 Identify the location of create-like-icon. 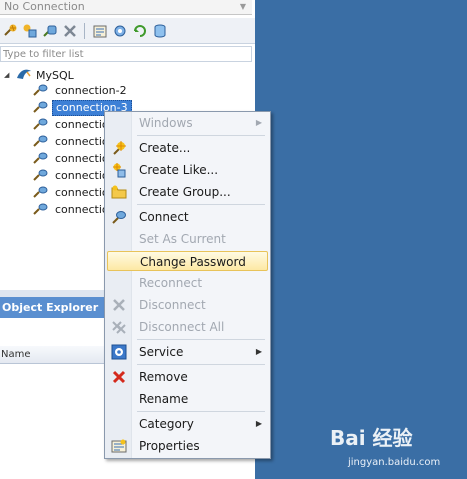
(119, 170).